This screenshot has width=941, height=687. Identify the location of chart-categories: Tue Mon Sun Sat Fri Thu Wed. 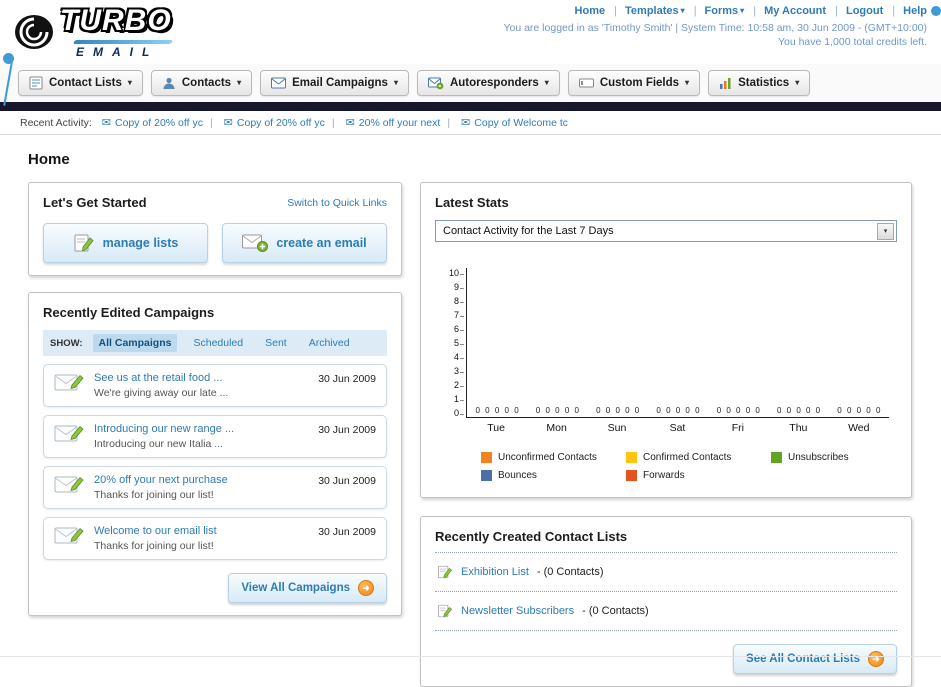
(677, 428).